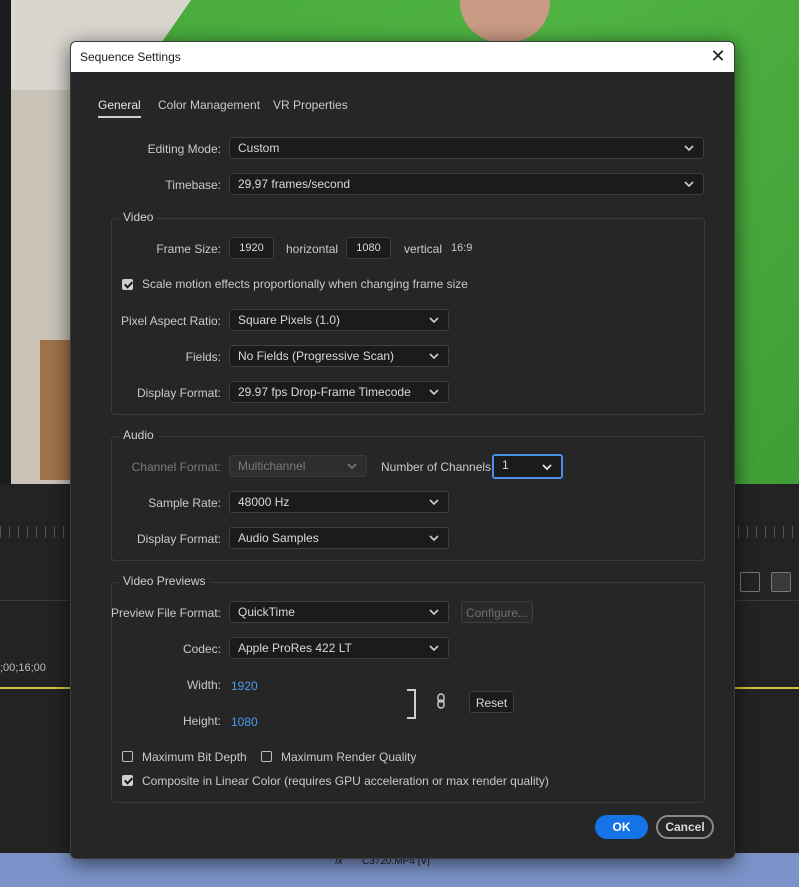  Describe the element at coordinates (272, 466) in the screenshot. I see `channel-format-value: Multichannel` at that location.